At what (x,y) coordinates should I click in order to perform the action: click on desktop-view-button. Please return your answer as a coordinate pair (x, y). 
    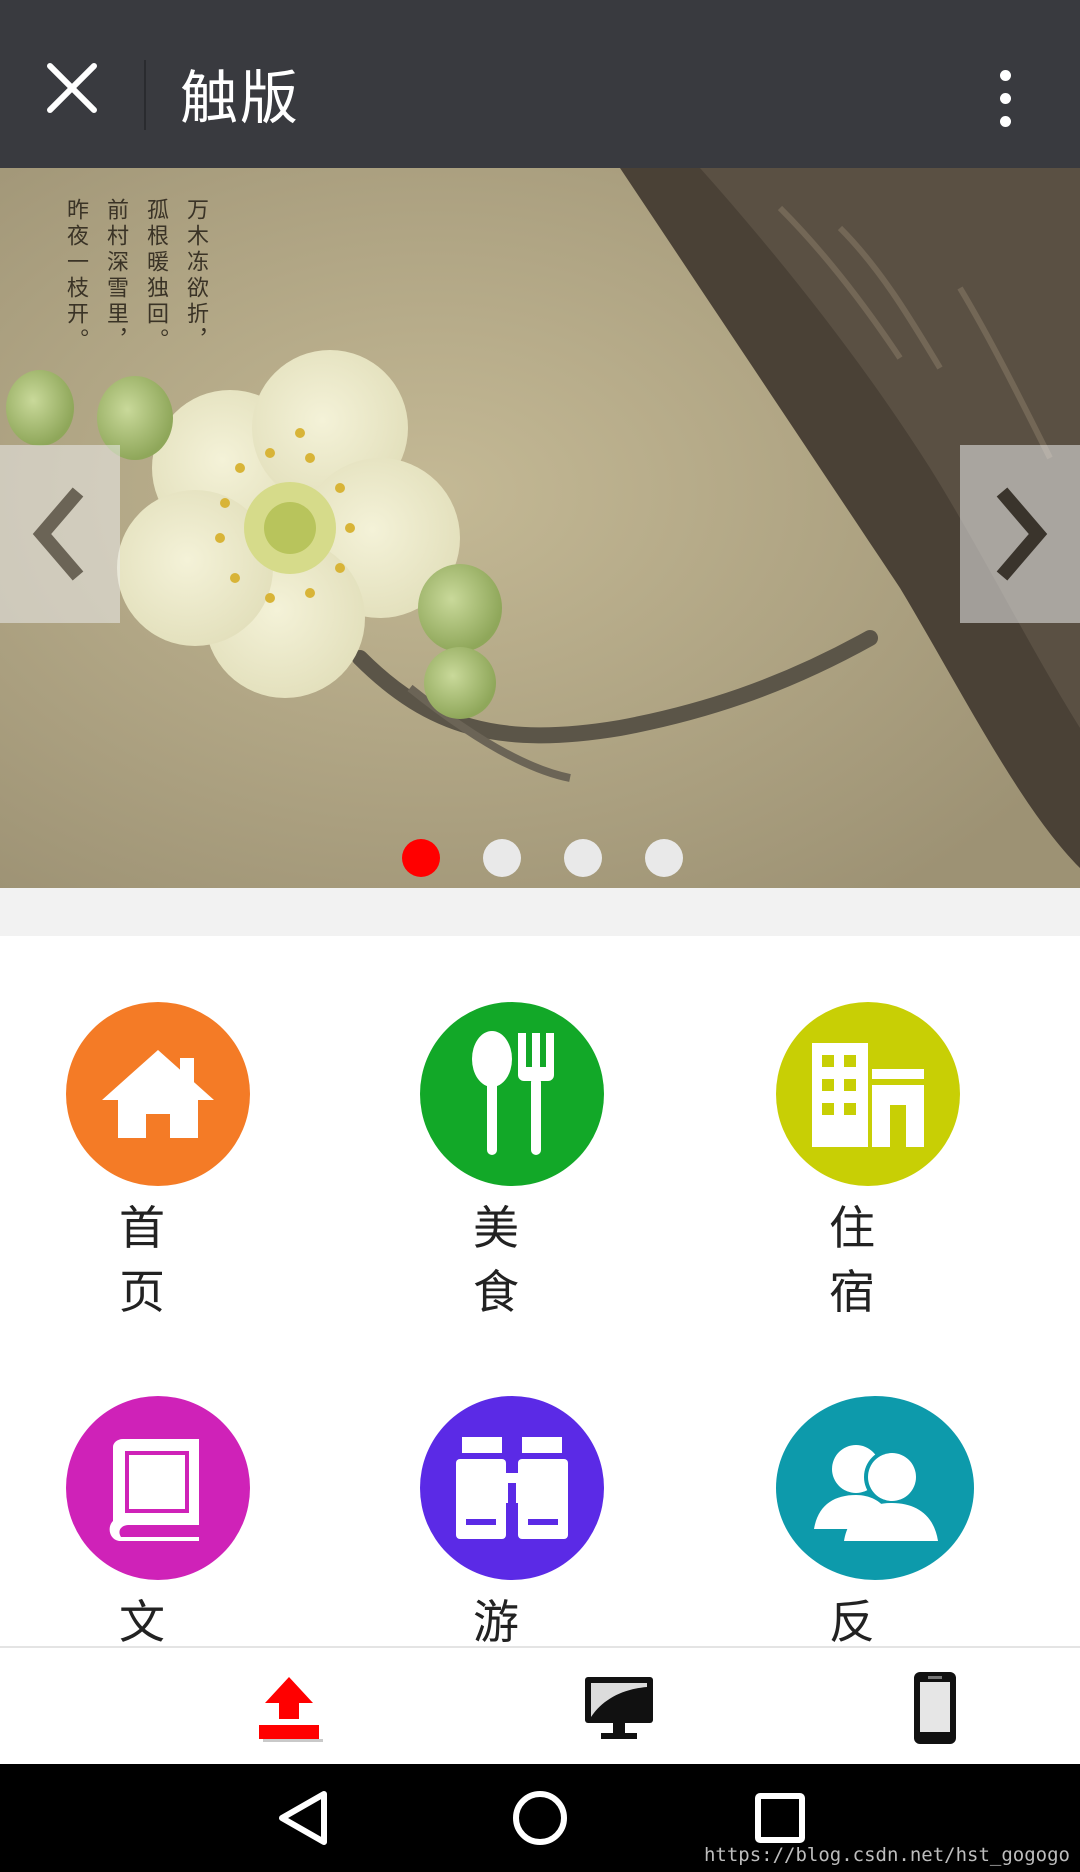
    Looking at the image, I should click on (619, 1708).